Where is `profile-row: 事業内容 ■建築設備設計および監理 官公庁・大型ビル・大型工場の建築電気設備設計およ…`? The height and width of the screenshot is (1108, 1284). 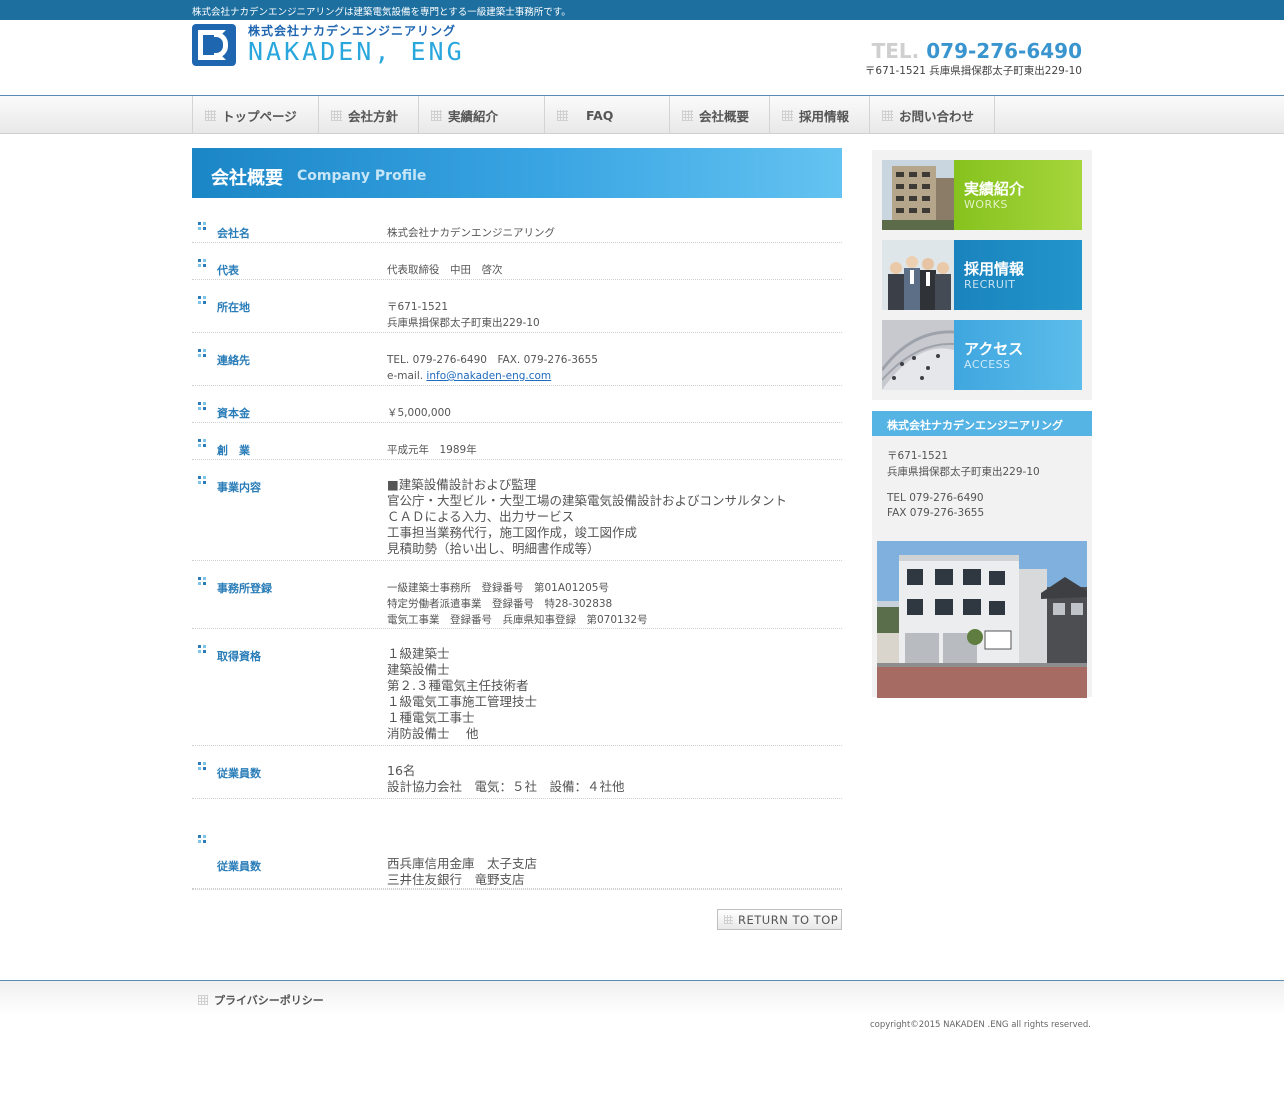
profile-row: 事業内容 ■建築設備設計および監理 官公庁・大型ビル・大型工場の建築電気設備設計およ… is located at coordinates (517, 513).